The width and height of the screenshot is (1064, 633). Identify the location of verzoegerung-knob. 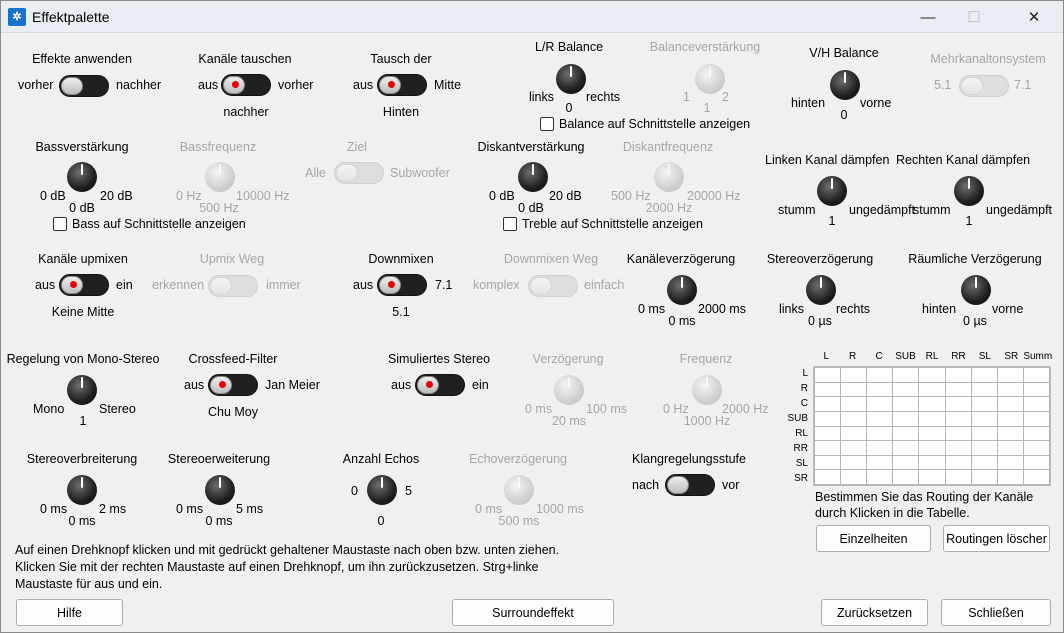
(569, 390).